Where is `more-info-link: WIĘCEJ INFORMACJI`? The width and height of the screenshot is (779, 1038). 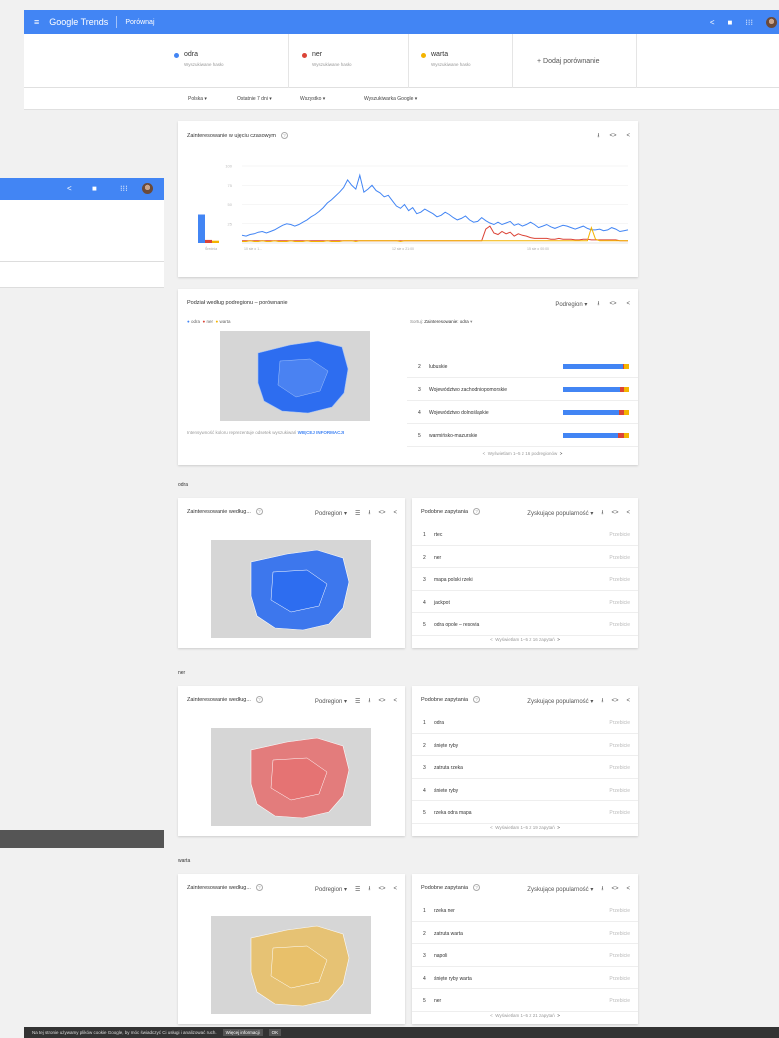 more-info-link: WIĘCEJ INFORMACJI is located at coordinates (321, 432).